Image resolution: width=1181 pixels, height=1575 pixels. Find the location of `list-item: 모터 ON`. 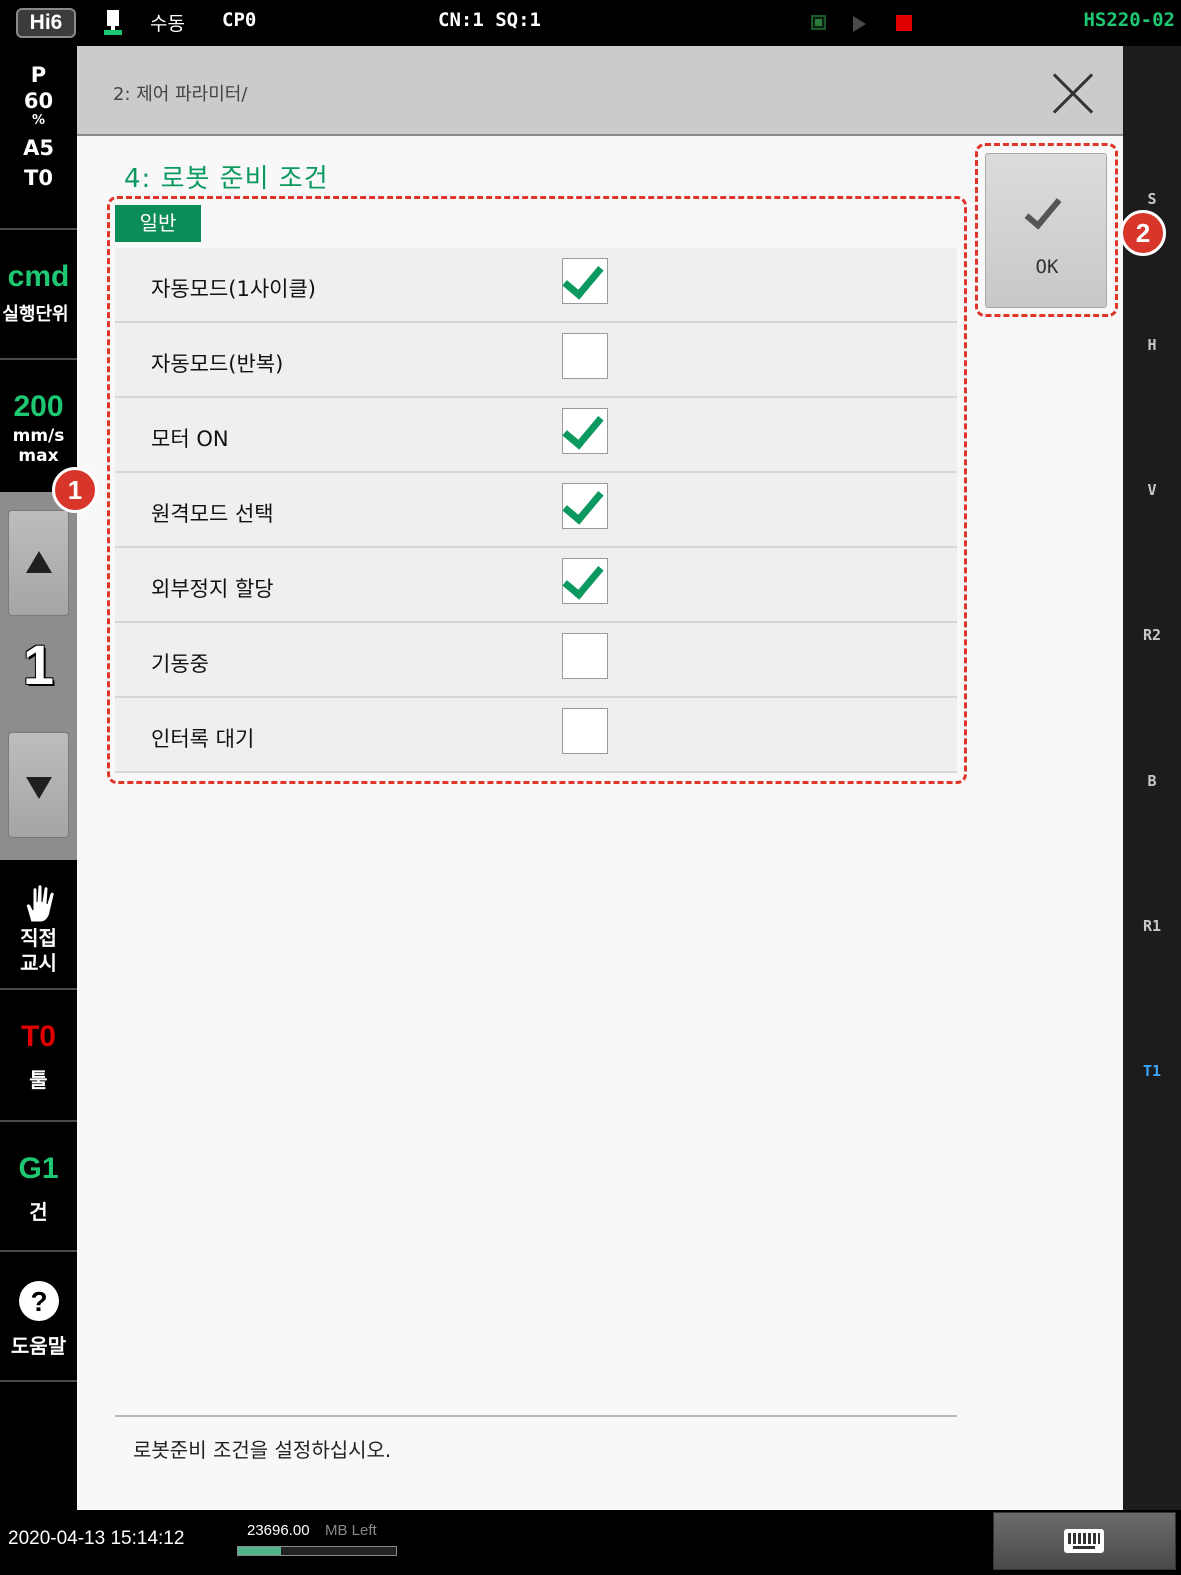

list-item: 모터 ON is located at coordinates (536, 435).